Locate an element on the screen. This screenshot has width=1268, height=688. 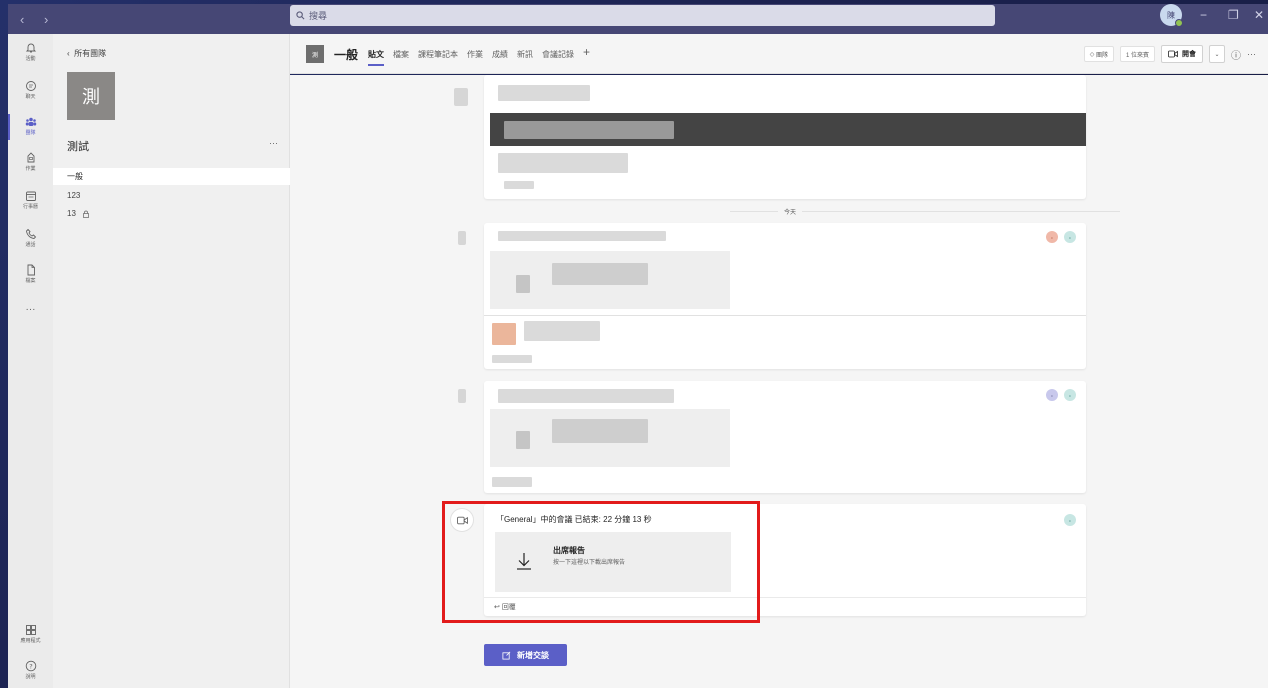
channel-label: 13 is located at coordinates (71, 213).